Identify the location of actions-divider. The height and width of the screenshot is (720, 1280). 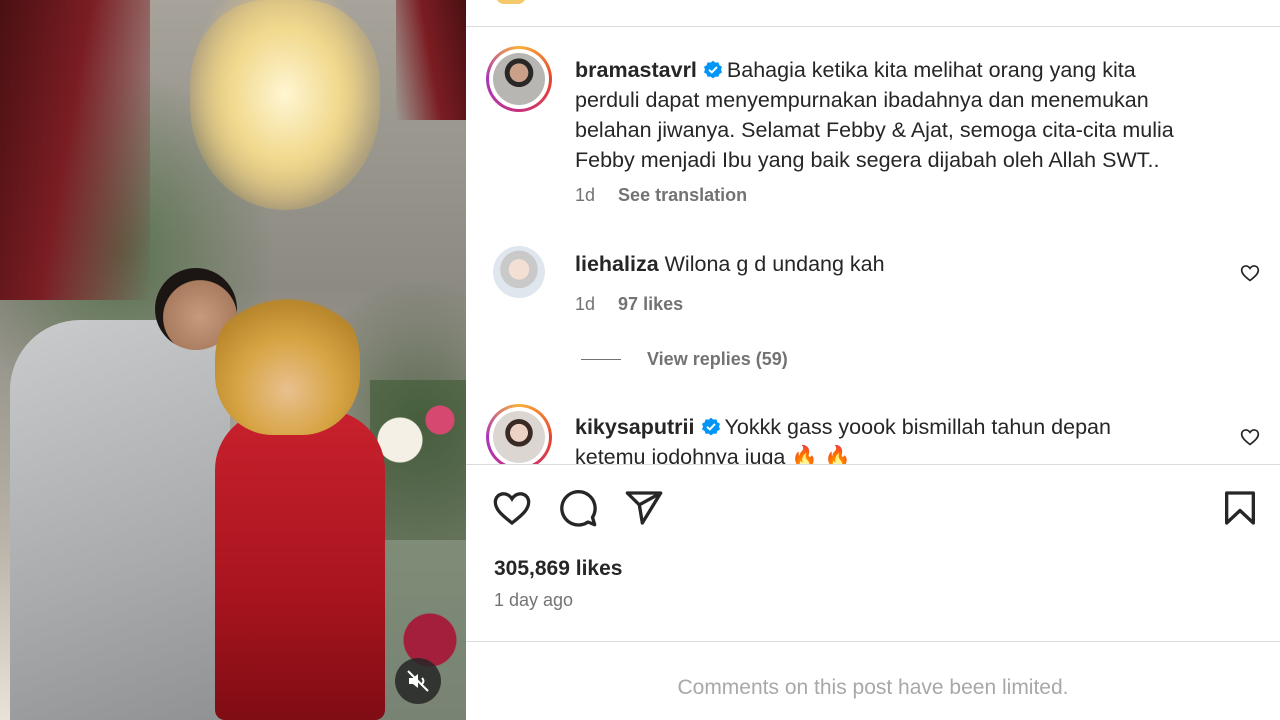
(873, 464).